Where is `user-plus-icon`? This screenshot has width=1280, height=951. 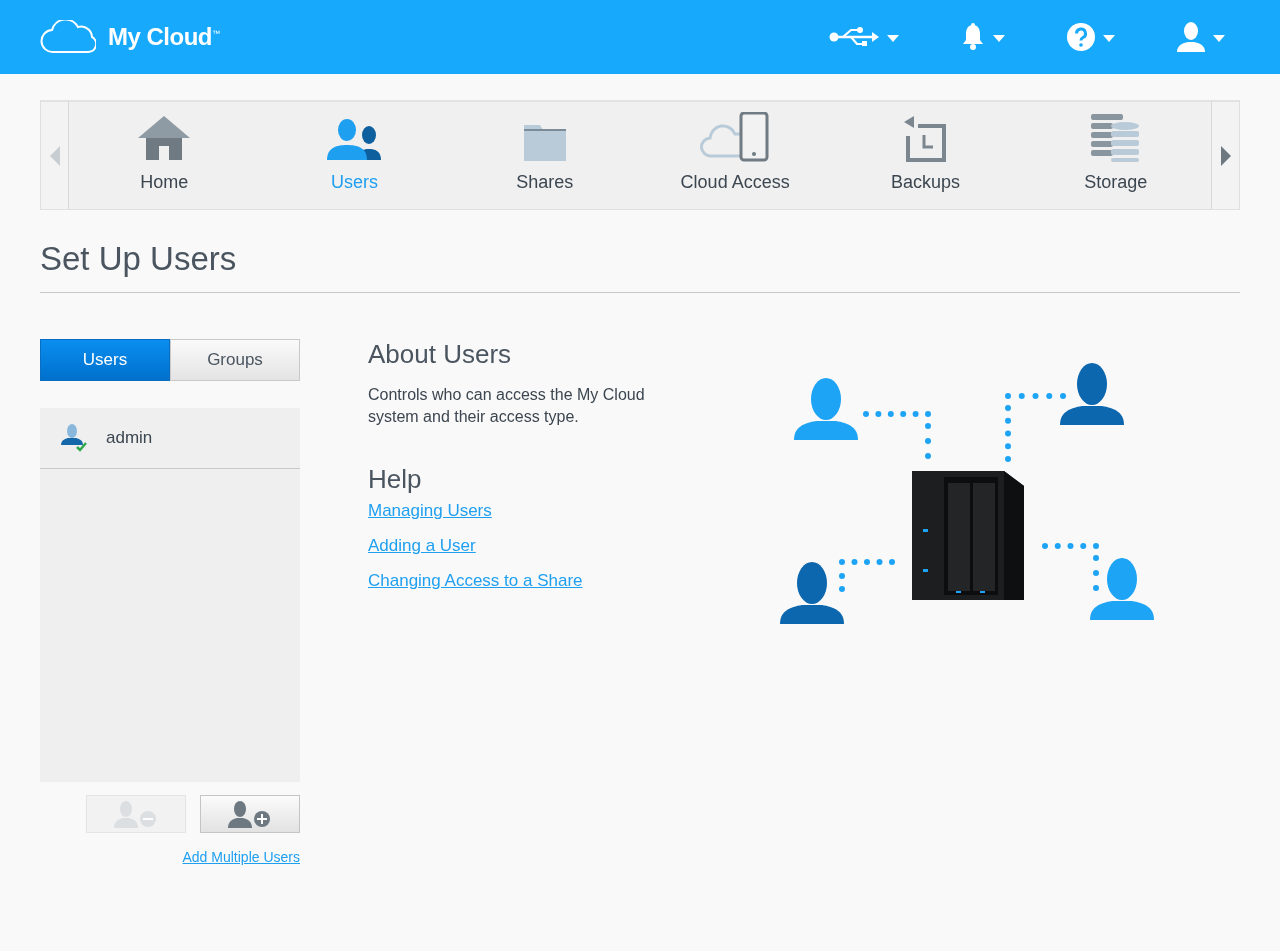 user-plus-icon is located at coordinates (250, 814).